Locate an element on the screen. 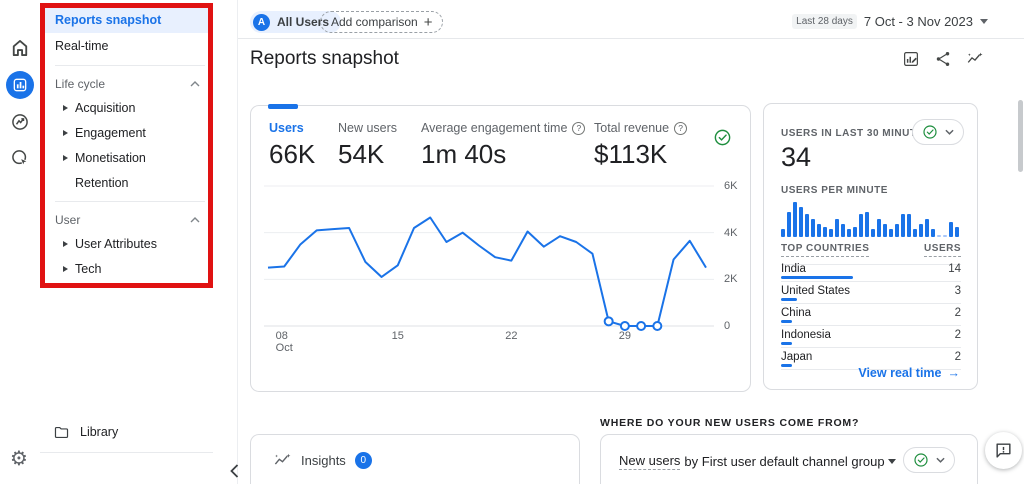  date-range-picker: Last 28 days 7 Oct - 3 Nov 2023 is located at coordinates (890, 21).